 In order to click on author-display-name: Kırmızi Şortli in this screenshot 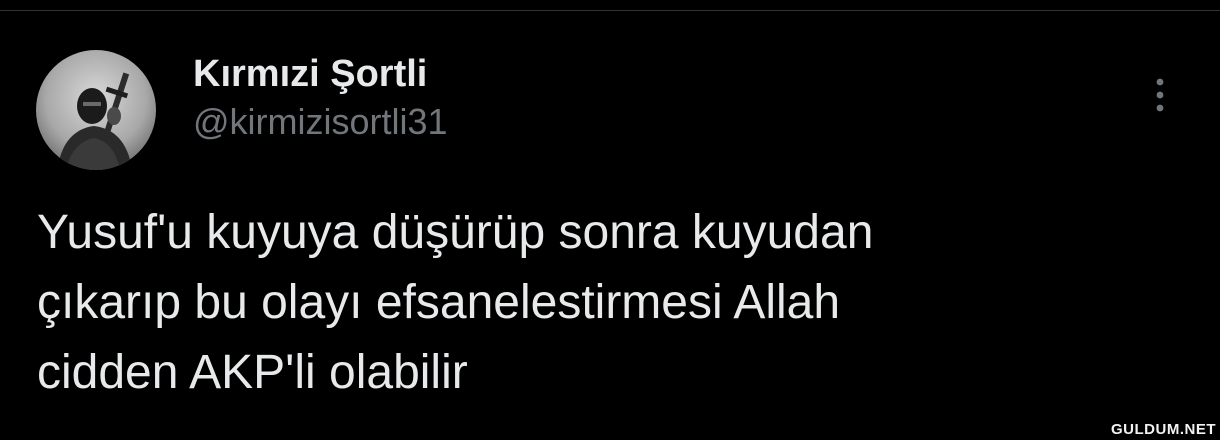, I will do `click(320, 74)`.